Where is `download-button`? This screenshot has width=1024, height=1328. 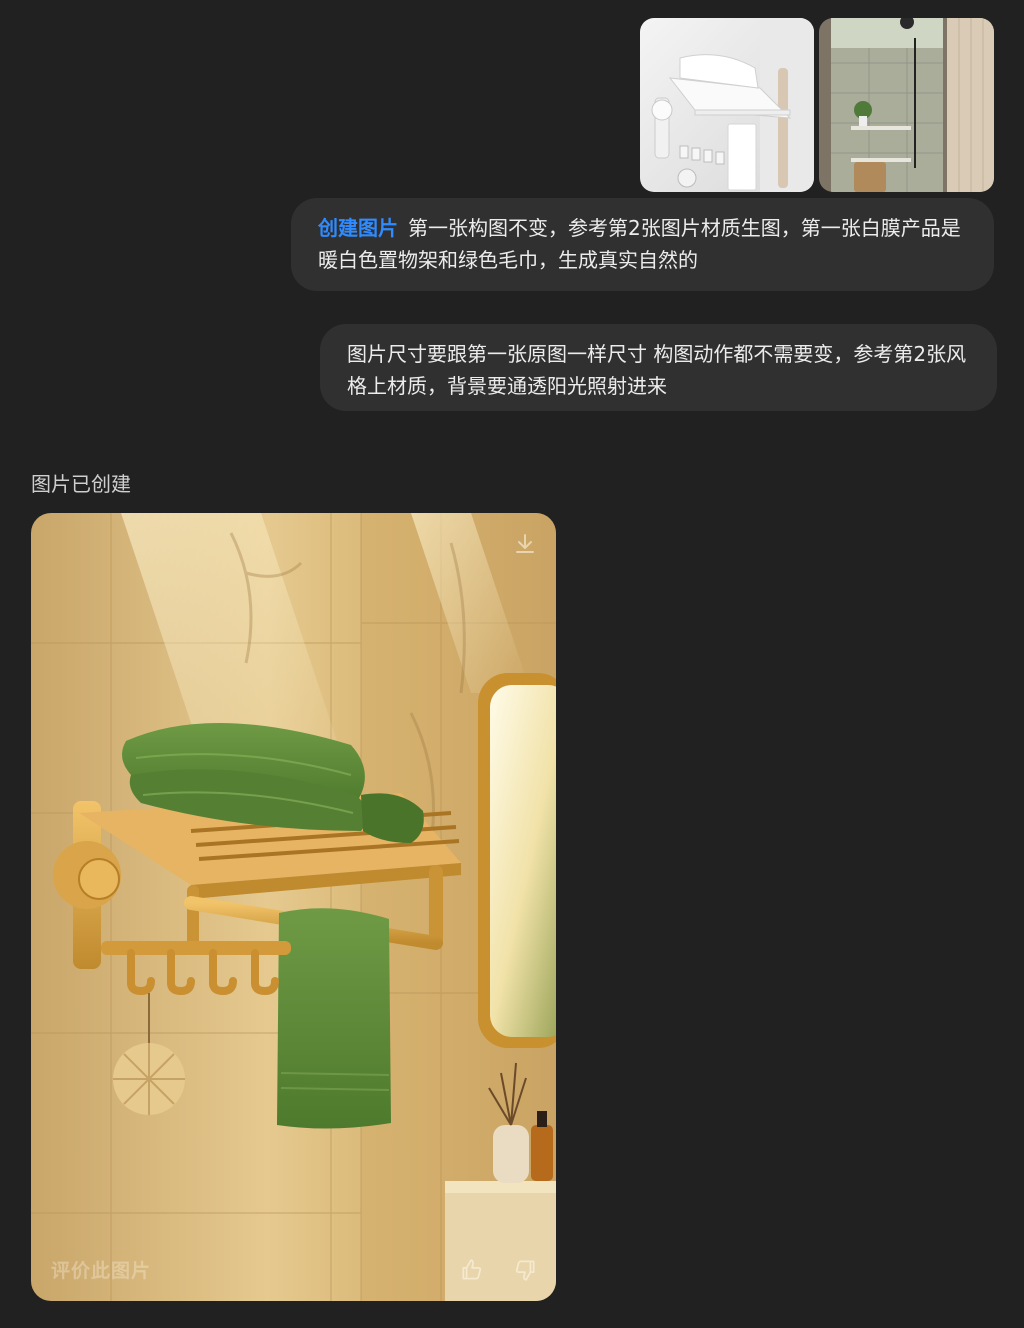
download-button is located at coordinates (525, 544).